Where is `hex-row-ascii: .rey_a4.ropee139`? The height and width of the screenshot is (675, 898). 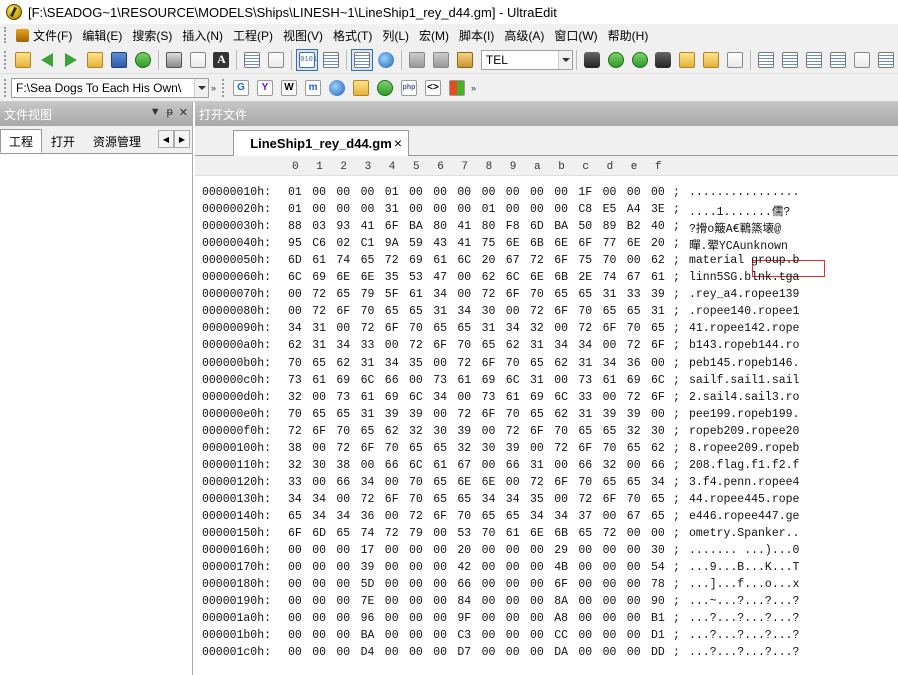
hex-row-ascii: .rey_a4.ropee139 is located at coordinates (744, 294).